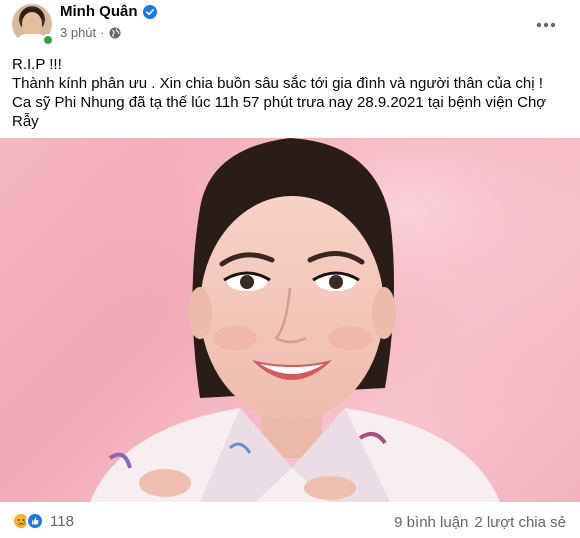 The image size is (580, 538). I want to click on more-horizontal-icon, so click(546, 24).